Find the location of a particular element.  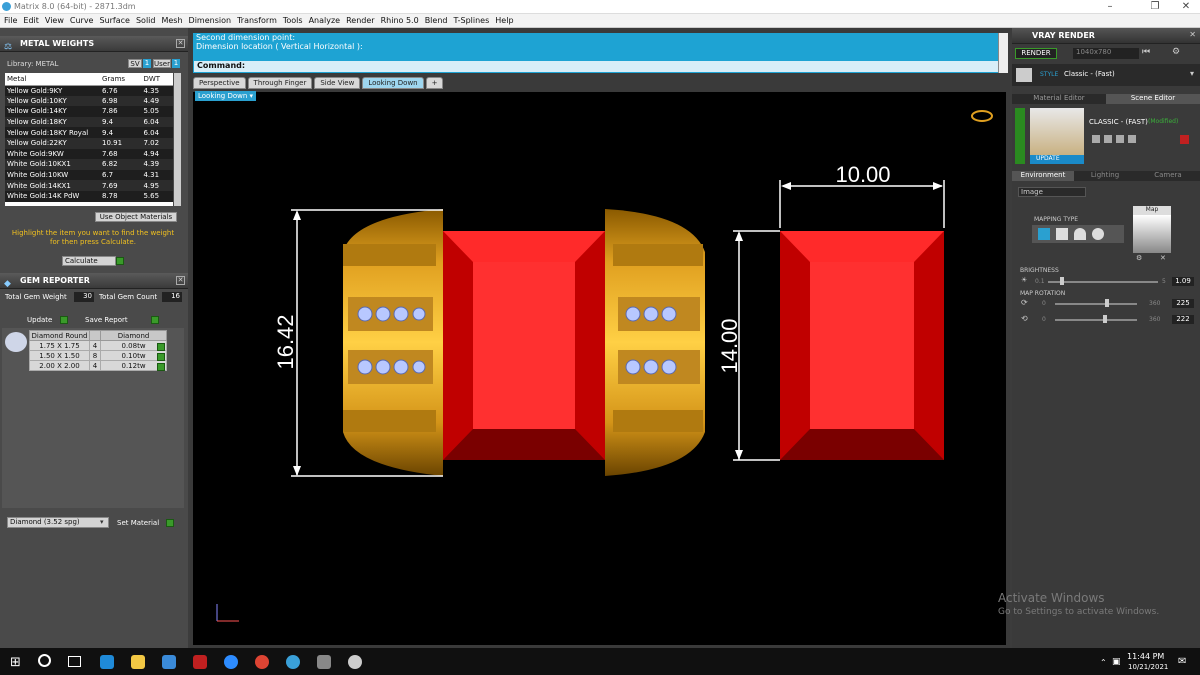

tray-chevron-icon: ⌃ is located at coordinates (1103, 662).